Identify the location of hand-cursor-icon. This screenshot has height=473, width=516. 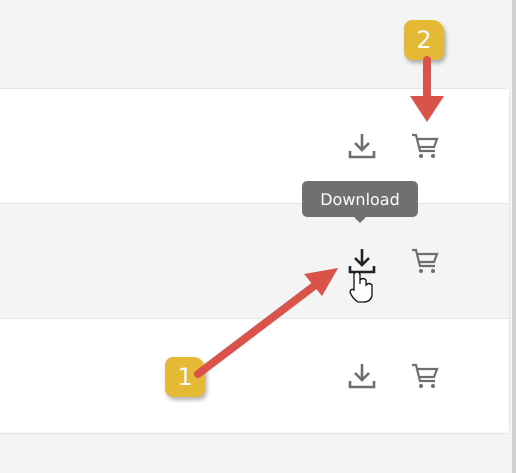
(361, 287).